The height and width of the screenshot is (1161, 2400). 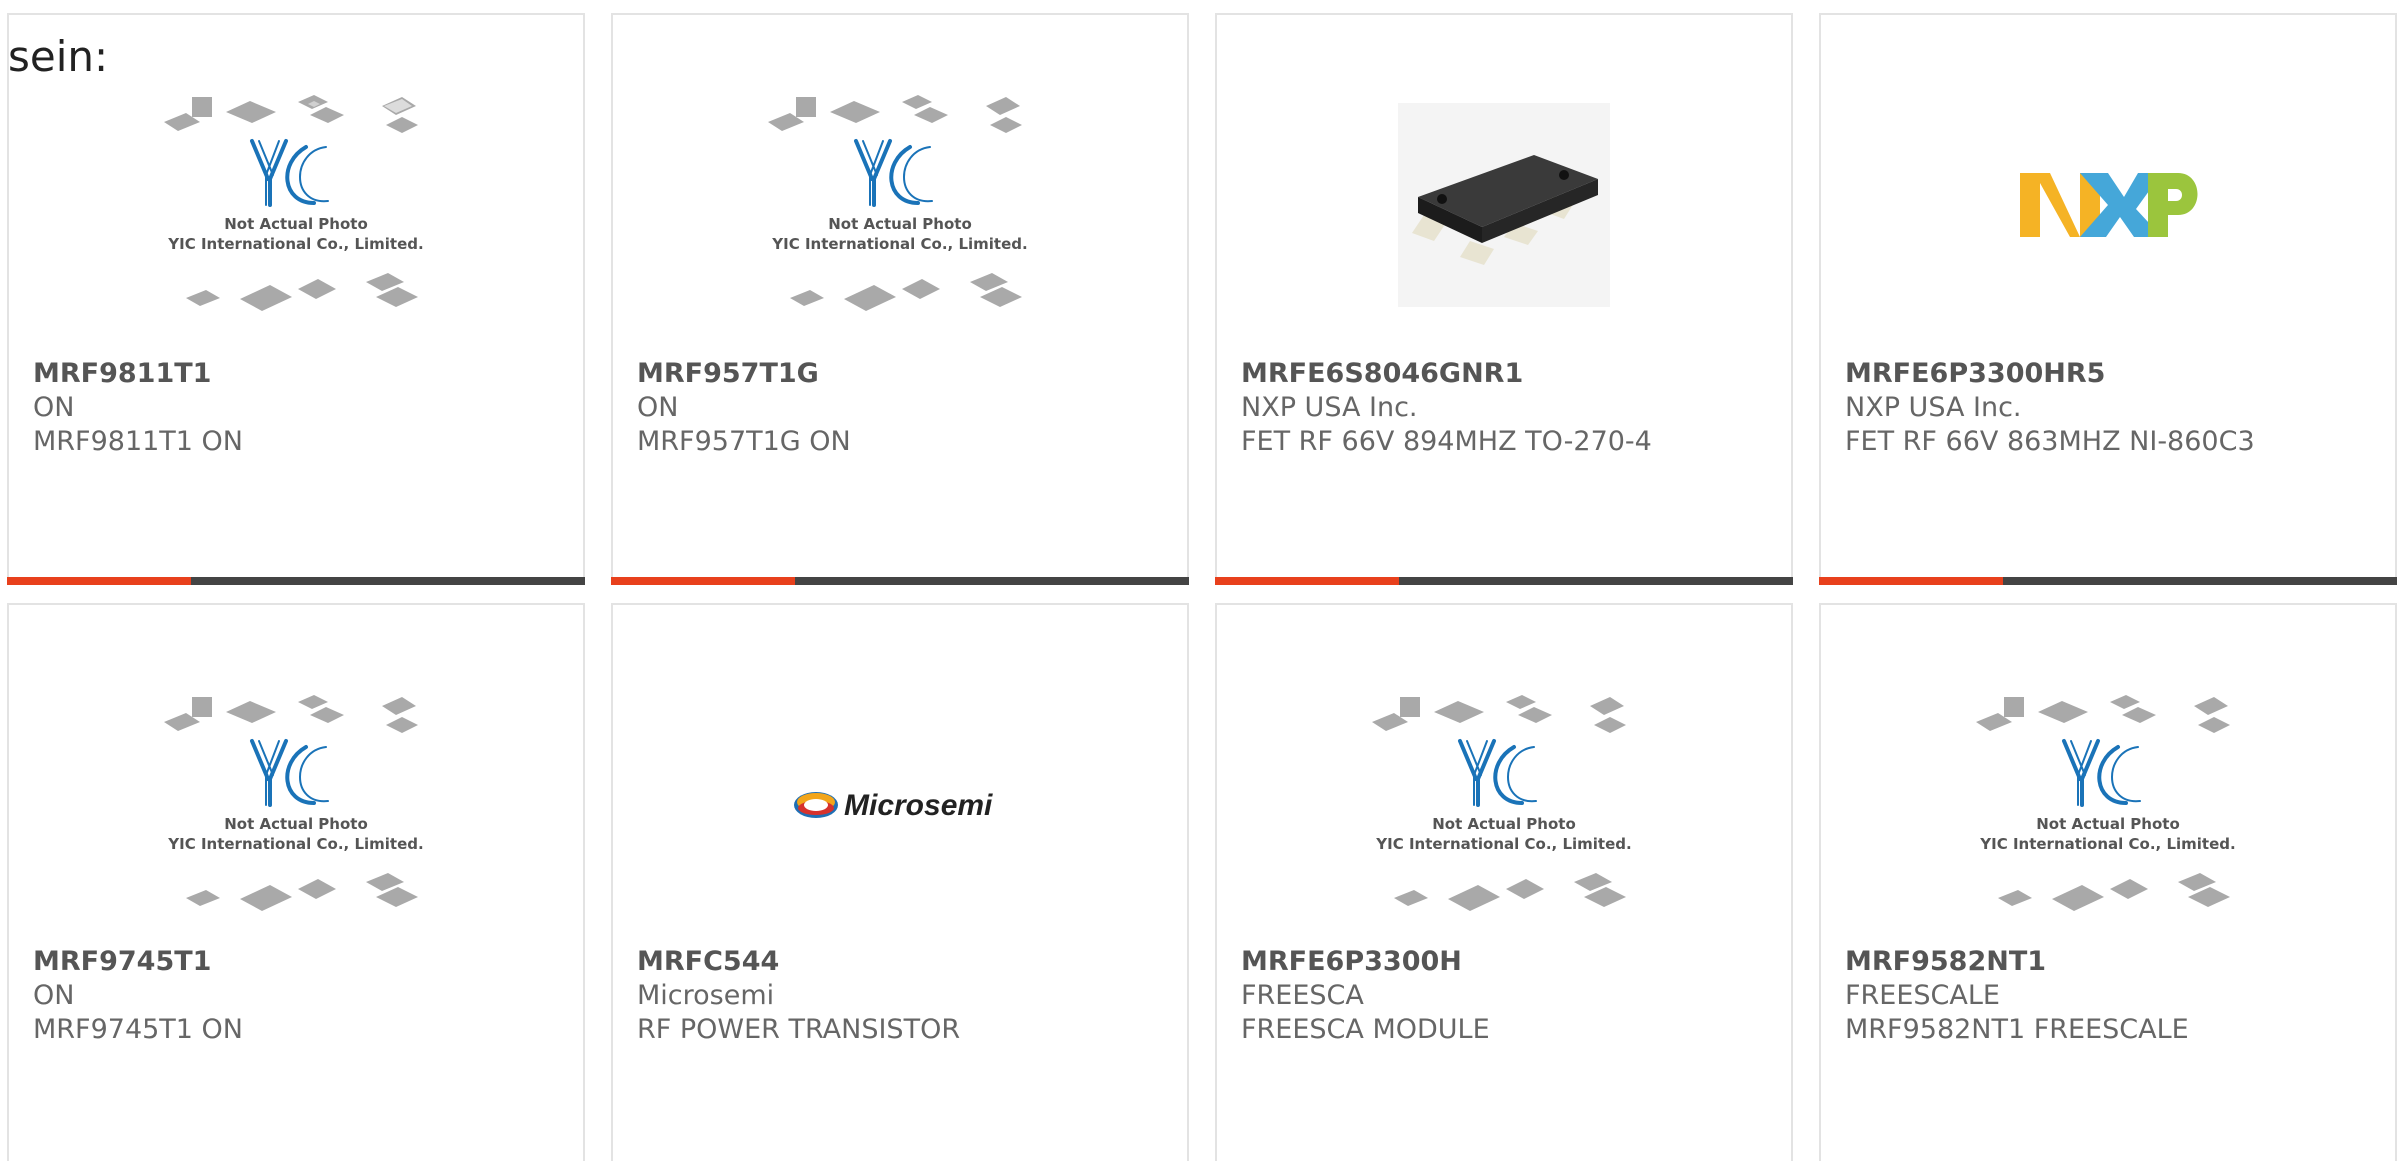 I want to click on nxp-logo-icon, so click(x=2109, y=205).